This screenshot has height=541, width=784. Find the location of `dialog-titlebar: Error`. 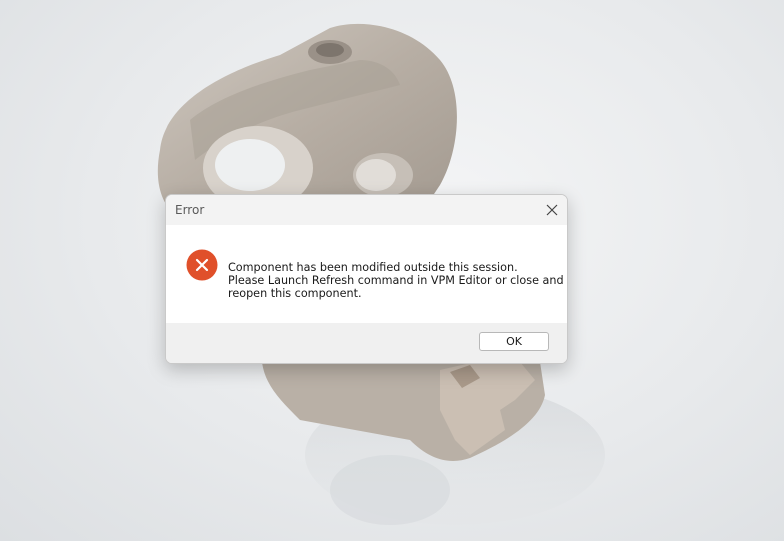

dialog-titlebar: Error is located at coordinates (366, 210).